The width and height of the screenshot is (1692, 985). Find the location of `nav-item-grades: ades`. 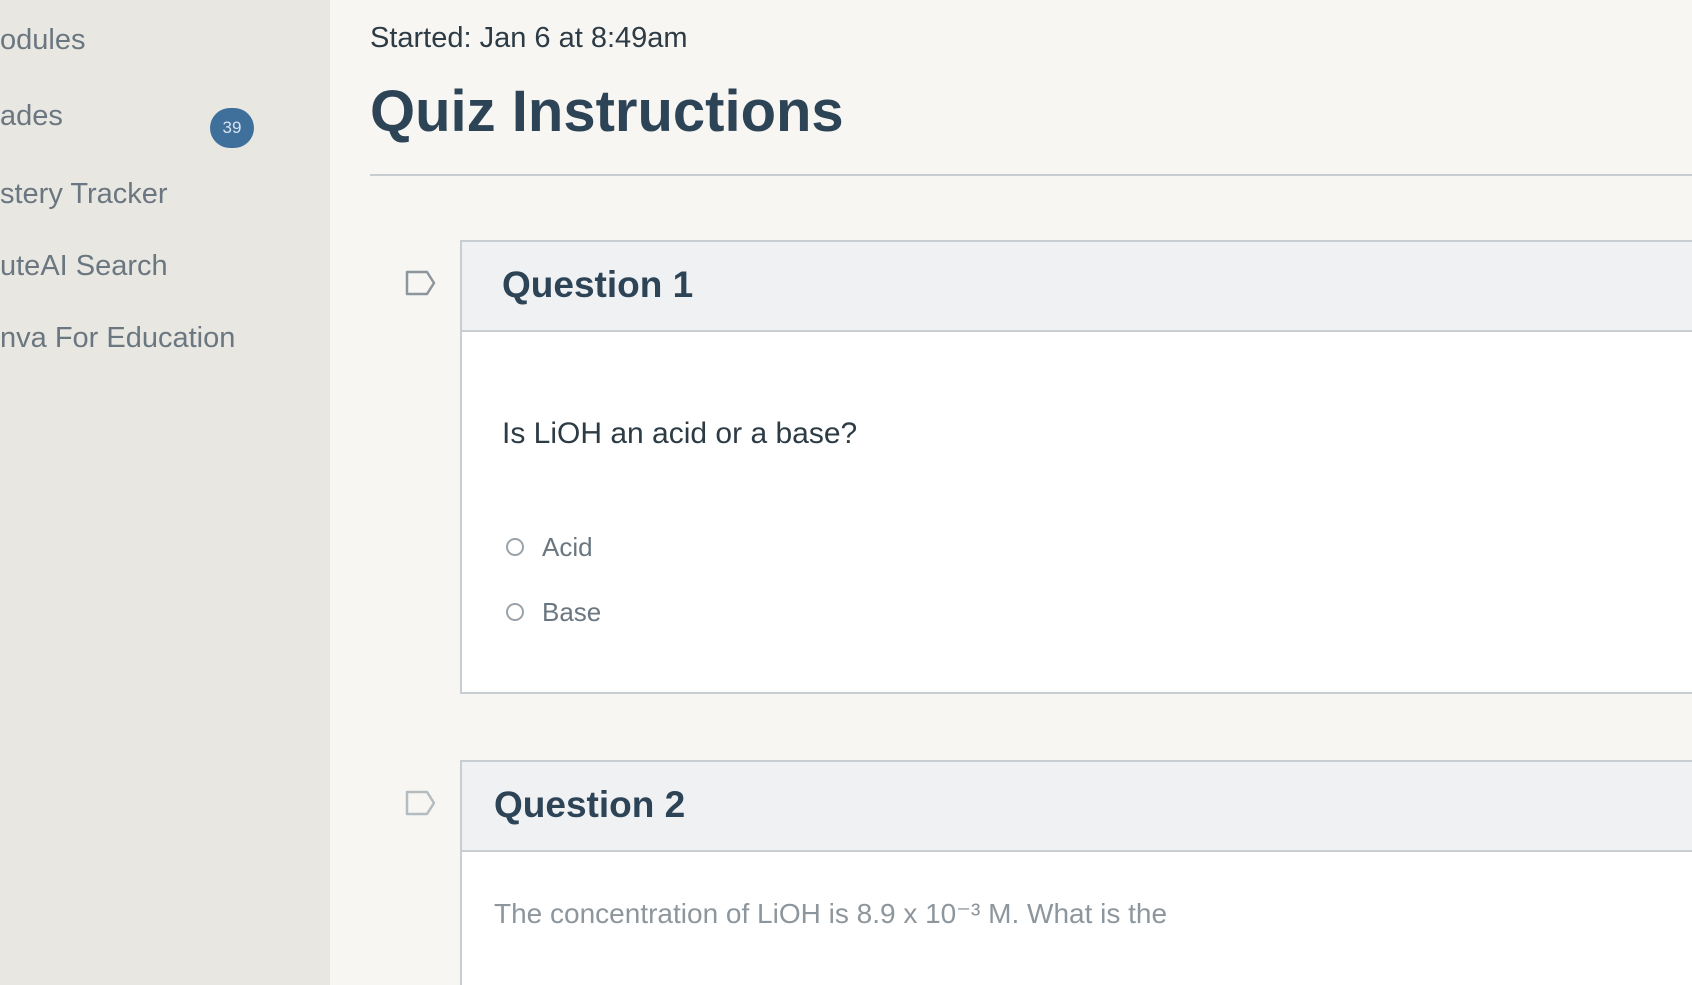

nav-item-grades: ades is located at coordinates (31, 116).